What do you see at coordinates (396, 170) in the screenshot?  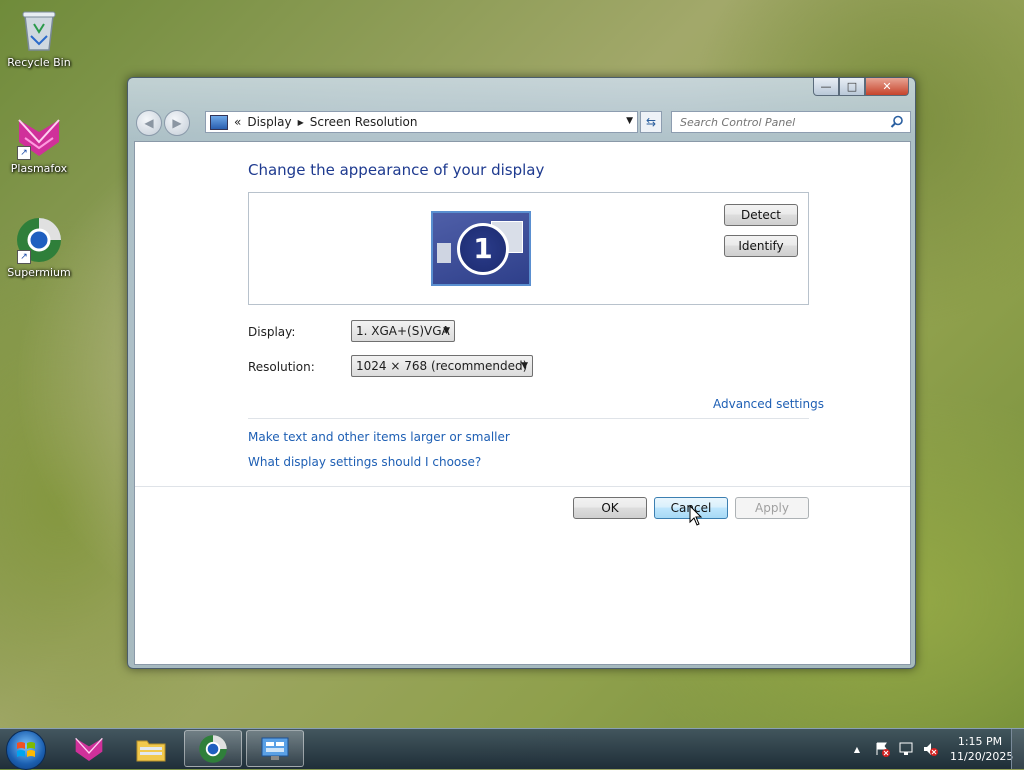 I see `page-title: Change the appearance of your display` at bounding box center [396, 170].